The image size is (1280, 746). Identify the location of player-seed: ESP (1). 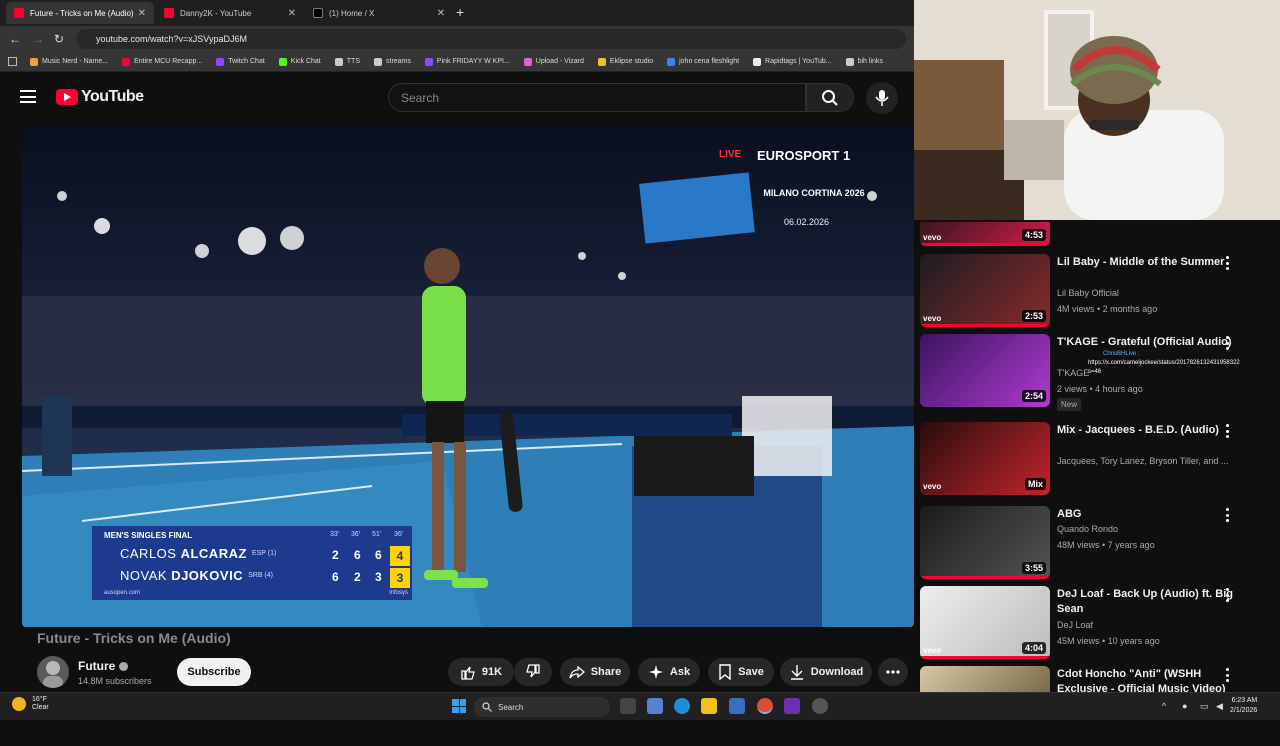
(264, 553).